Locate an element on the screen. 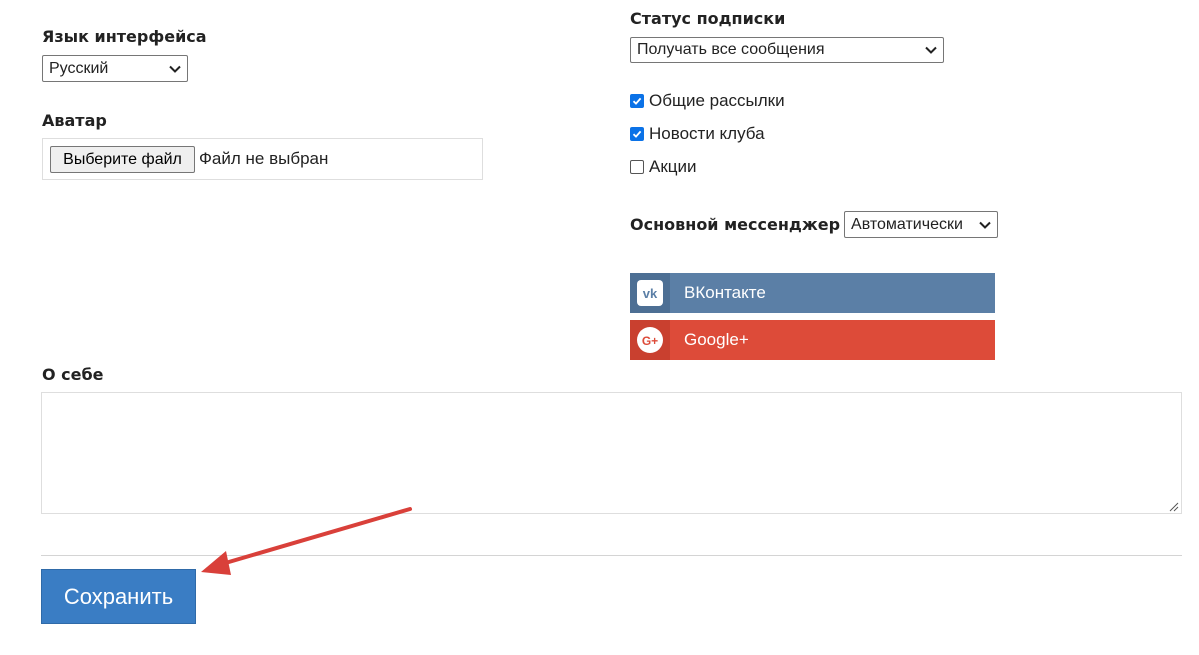  language-select: Русский is located at coordinates (115, 68).